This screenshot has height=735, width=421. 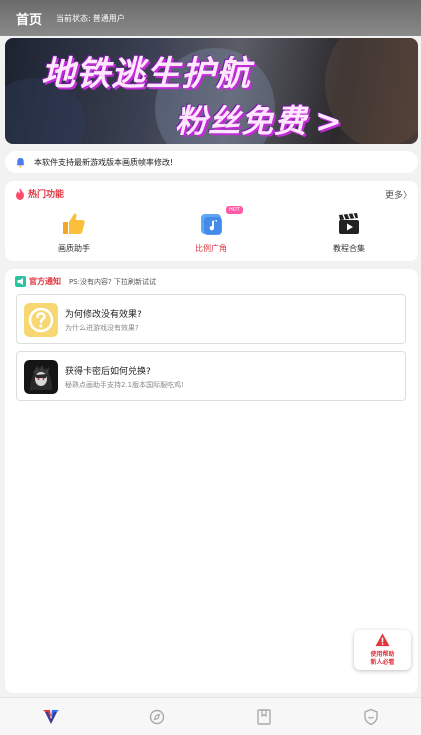 I want to click on page-title: 首页, so click(x=29, y=20).